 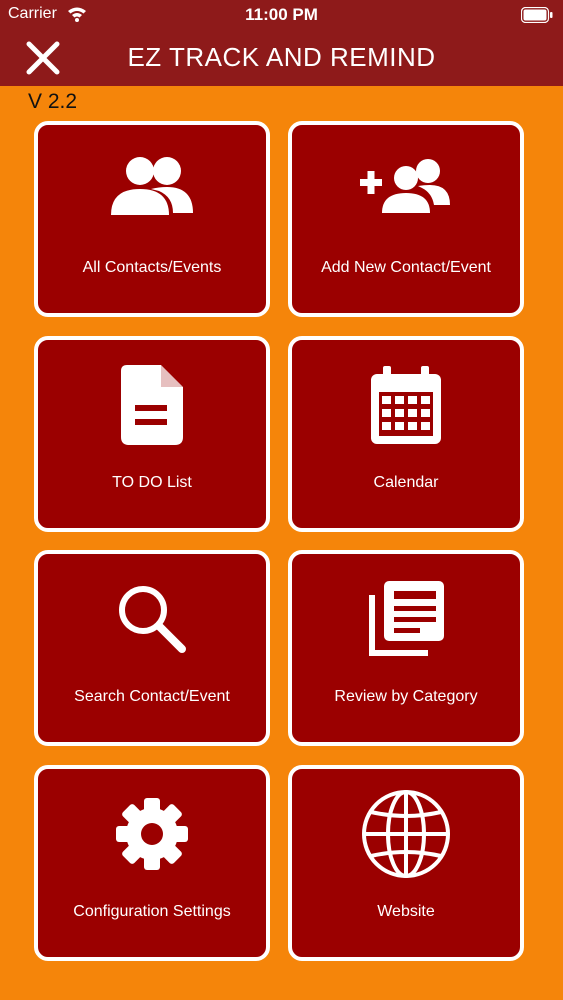 I want to click on globe-icon, so click(x=406, y=834).